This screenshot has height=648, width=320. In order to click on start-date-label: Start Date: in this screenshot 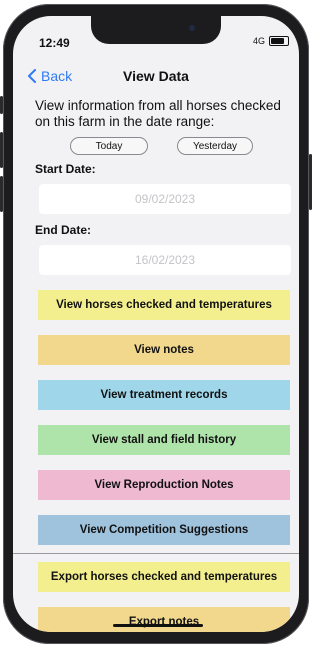, I will do `click(65, 169)`.